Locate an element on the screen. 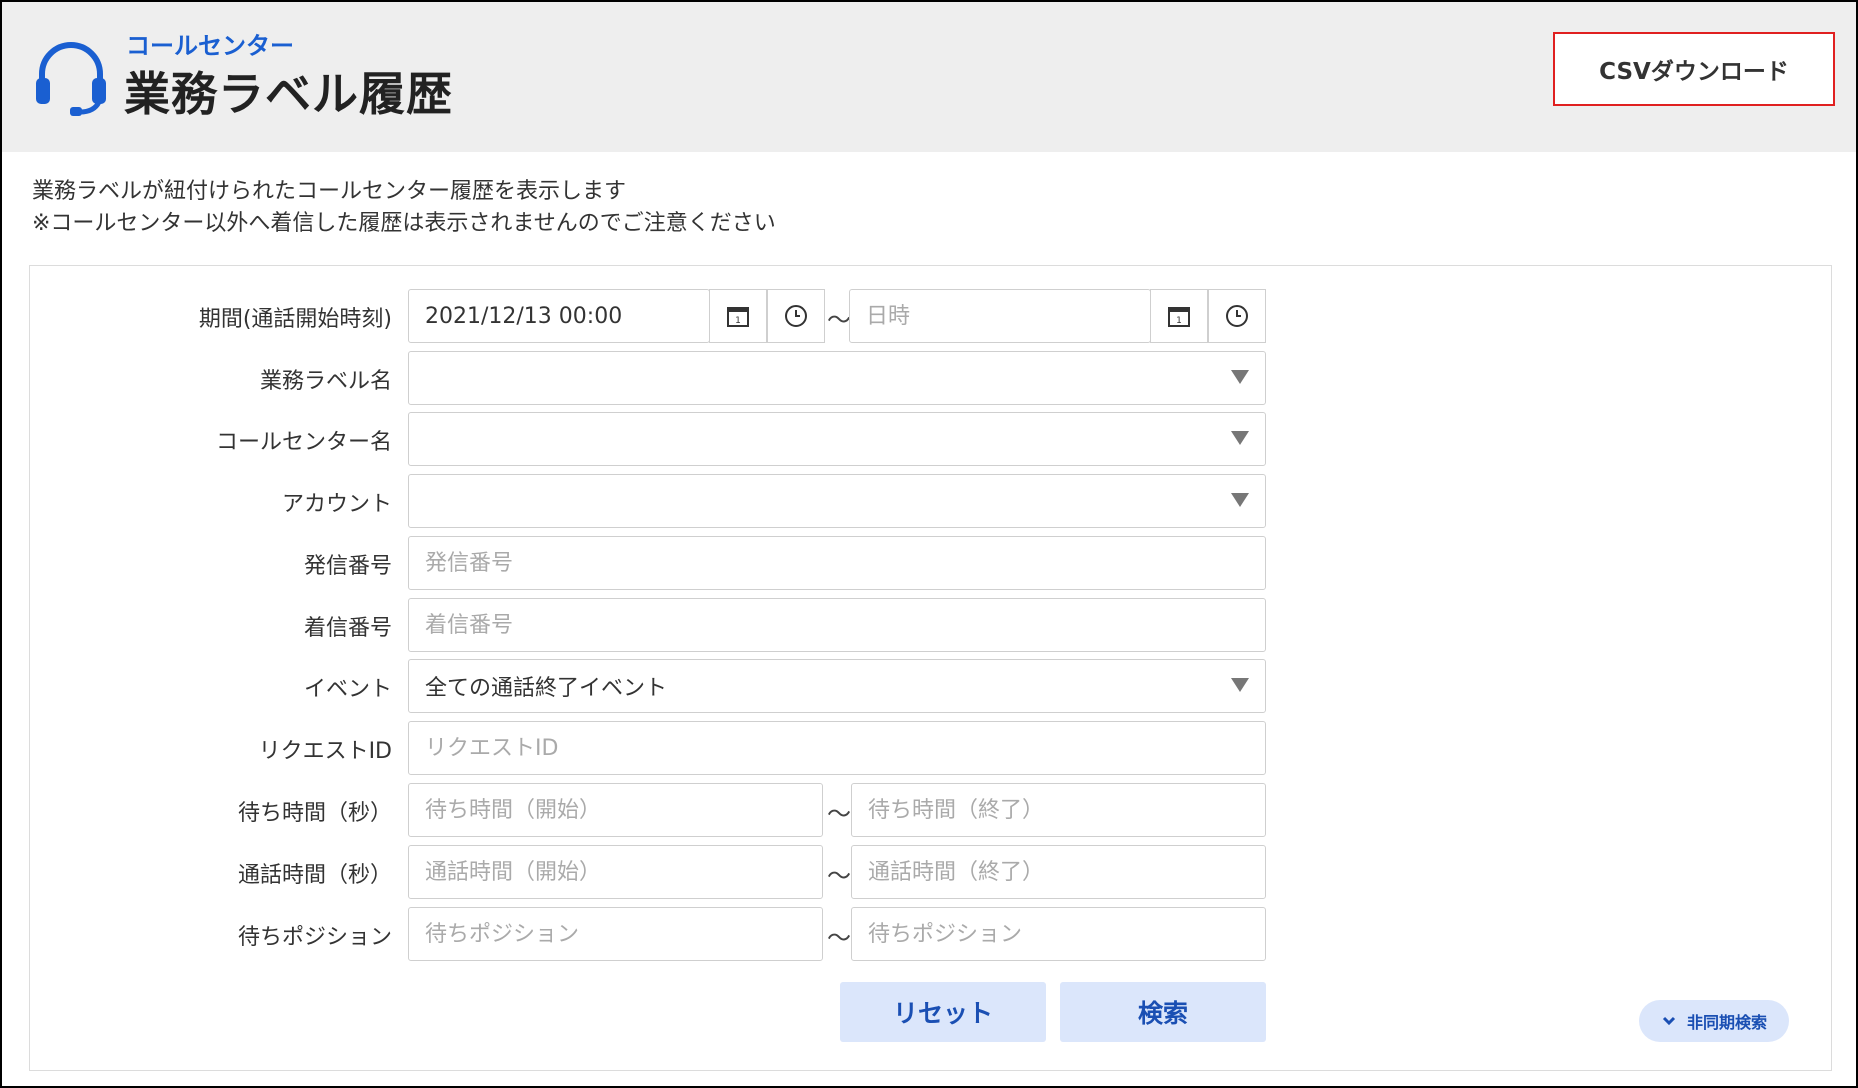 This screenshot has height=1088, width=1858. callee-number-label: 着信番号 is located at coordinates (347, 628).